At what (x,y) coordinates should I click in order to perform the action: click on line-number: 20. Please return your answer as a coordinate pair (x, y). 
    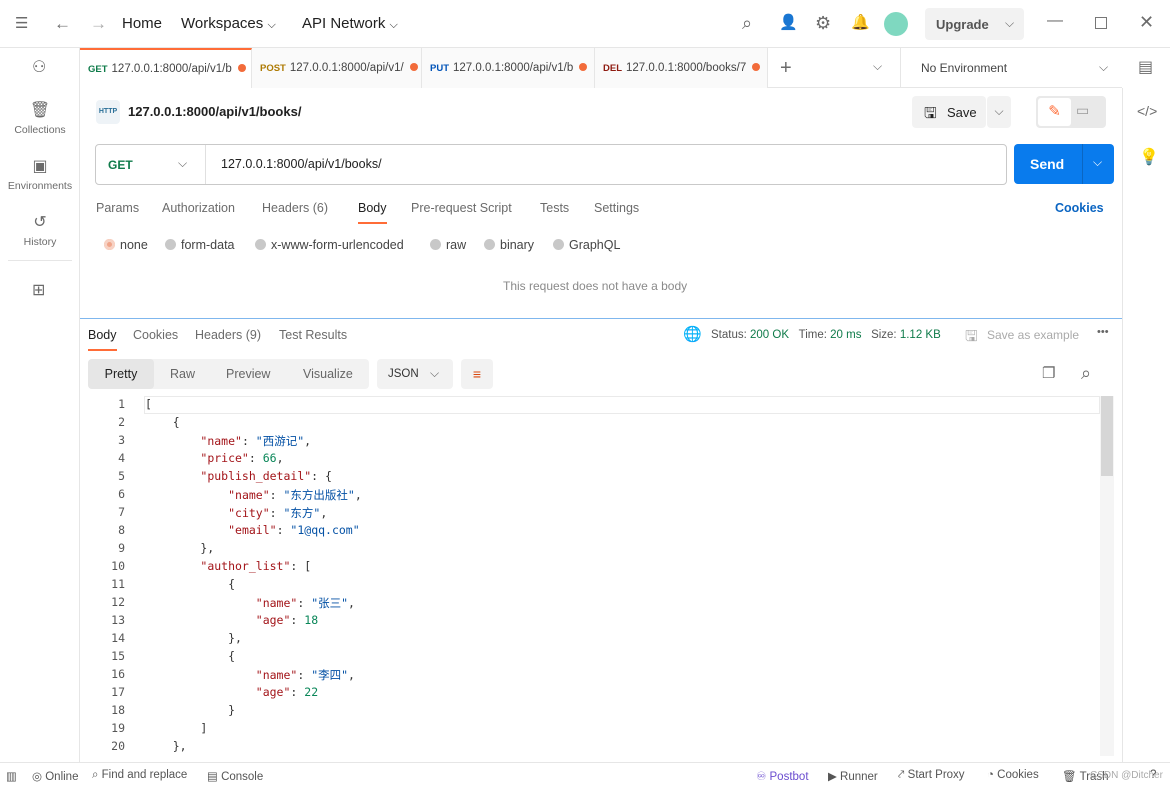
    Looking at the image, I should click on (118, 746).